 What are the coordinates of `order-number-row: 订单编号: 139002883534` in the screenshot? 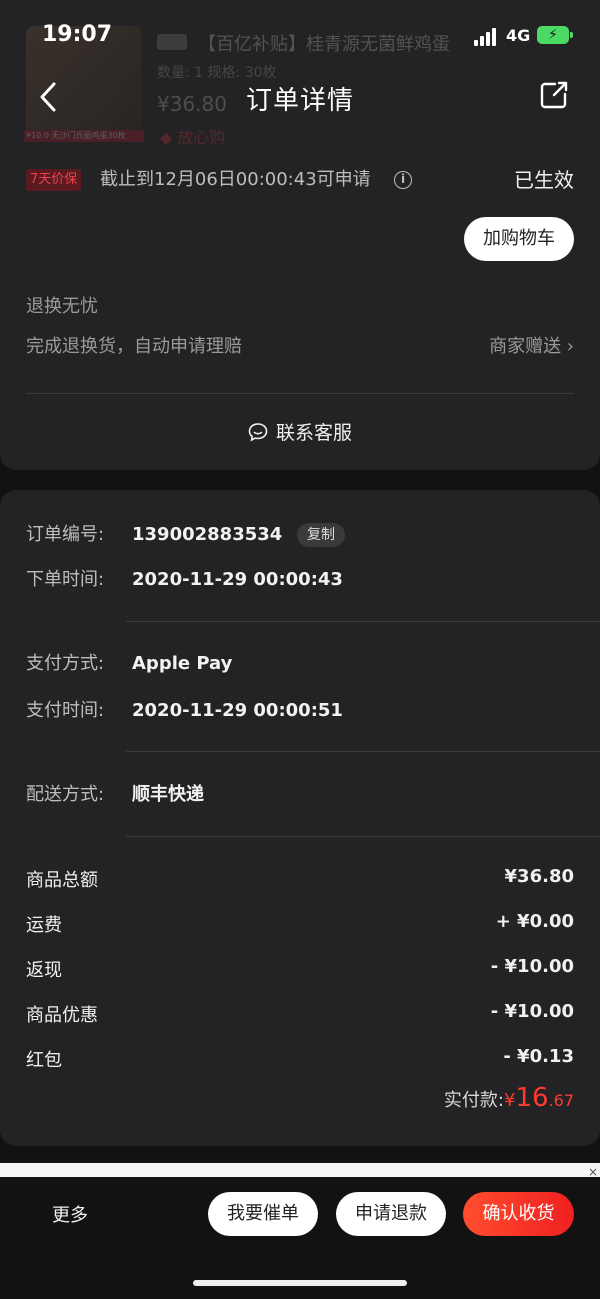 It's located at (154, 535).